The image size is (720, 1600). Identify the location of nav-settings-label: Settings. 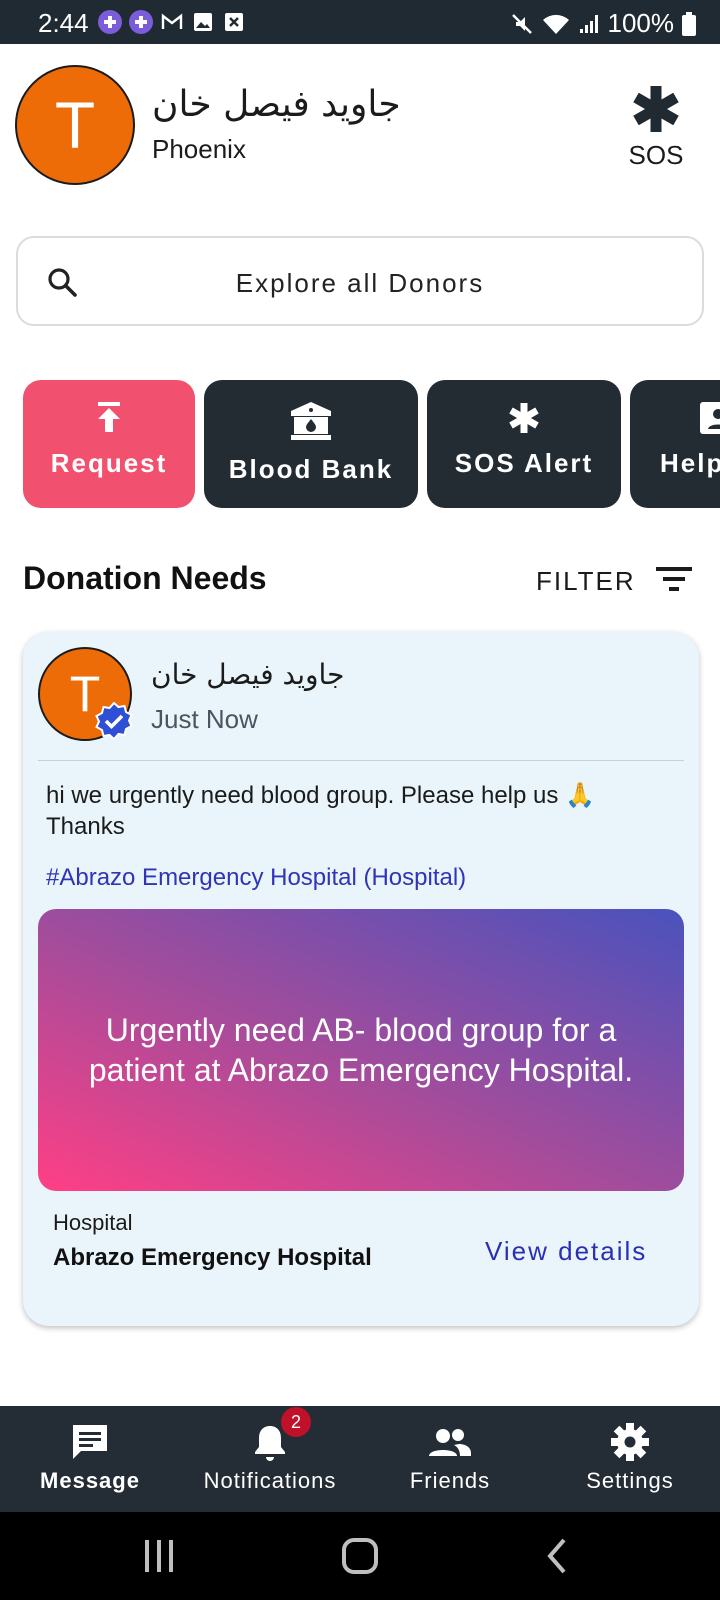
(630, 1480).